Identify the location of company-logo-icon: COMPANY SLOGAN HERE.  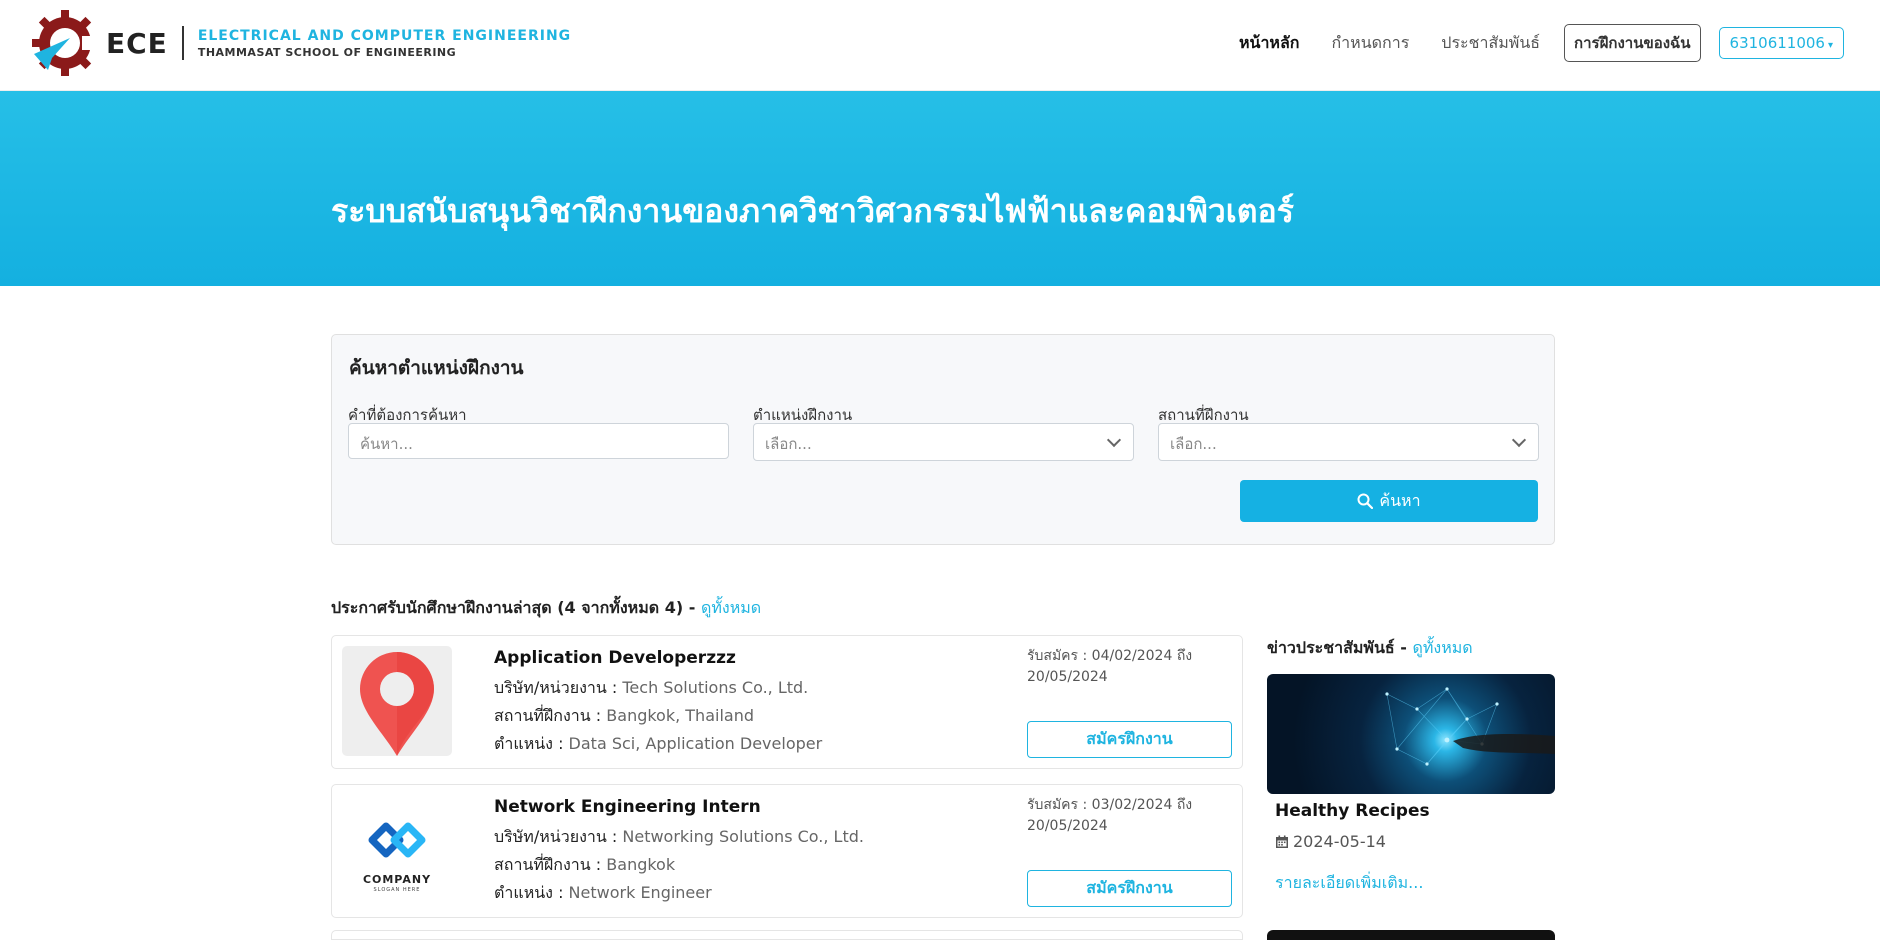
(397, 850).